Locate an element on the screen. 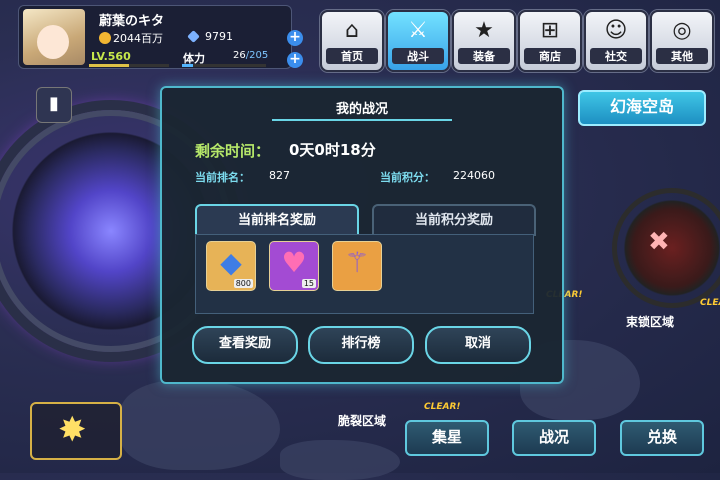 The width and height of the screenshot is (720, 480). add-stamina-button: + is located at coordinates (295, 60).